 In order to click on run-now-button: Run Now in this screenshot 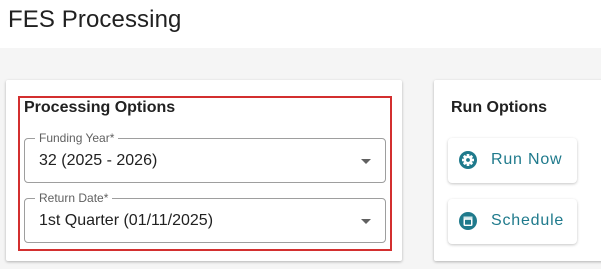, I will do `click(512, 160)`.